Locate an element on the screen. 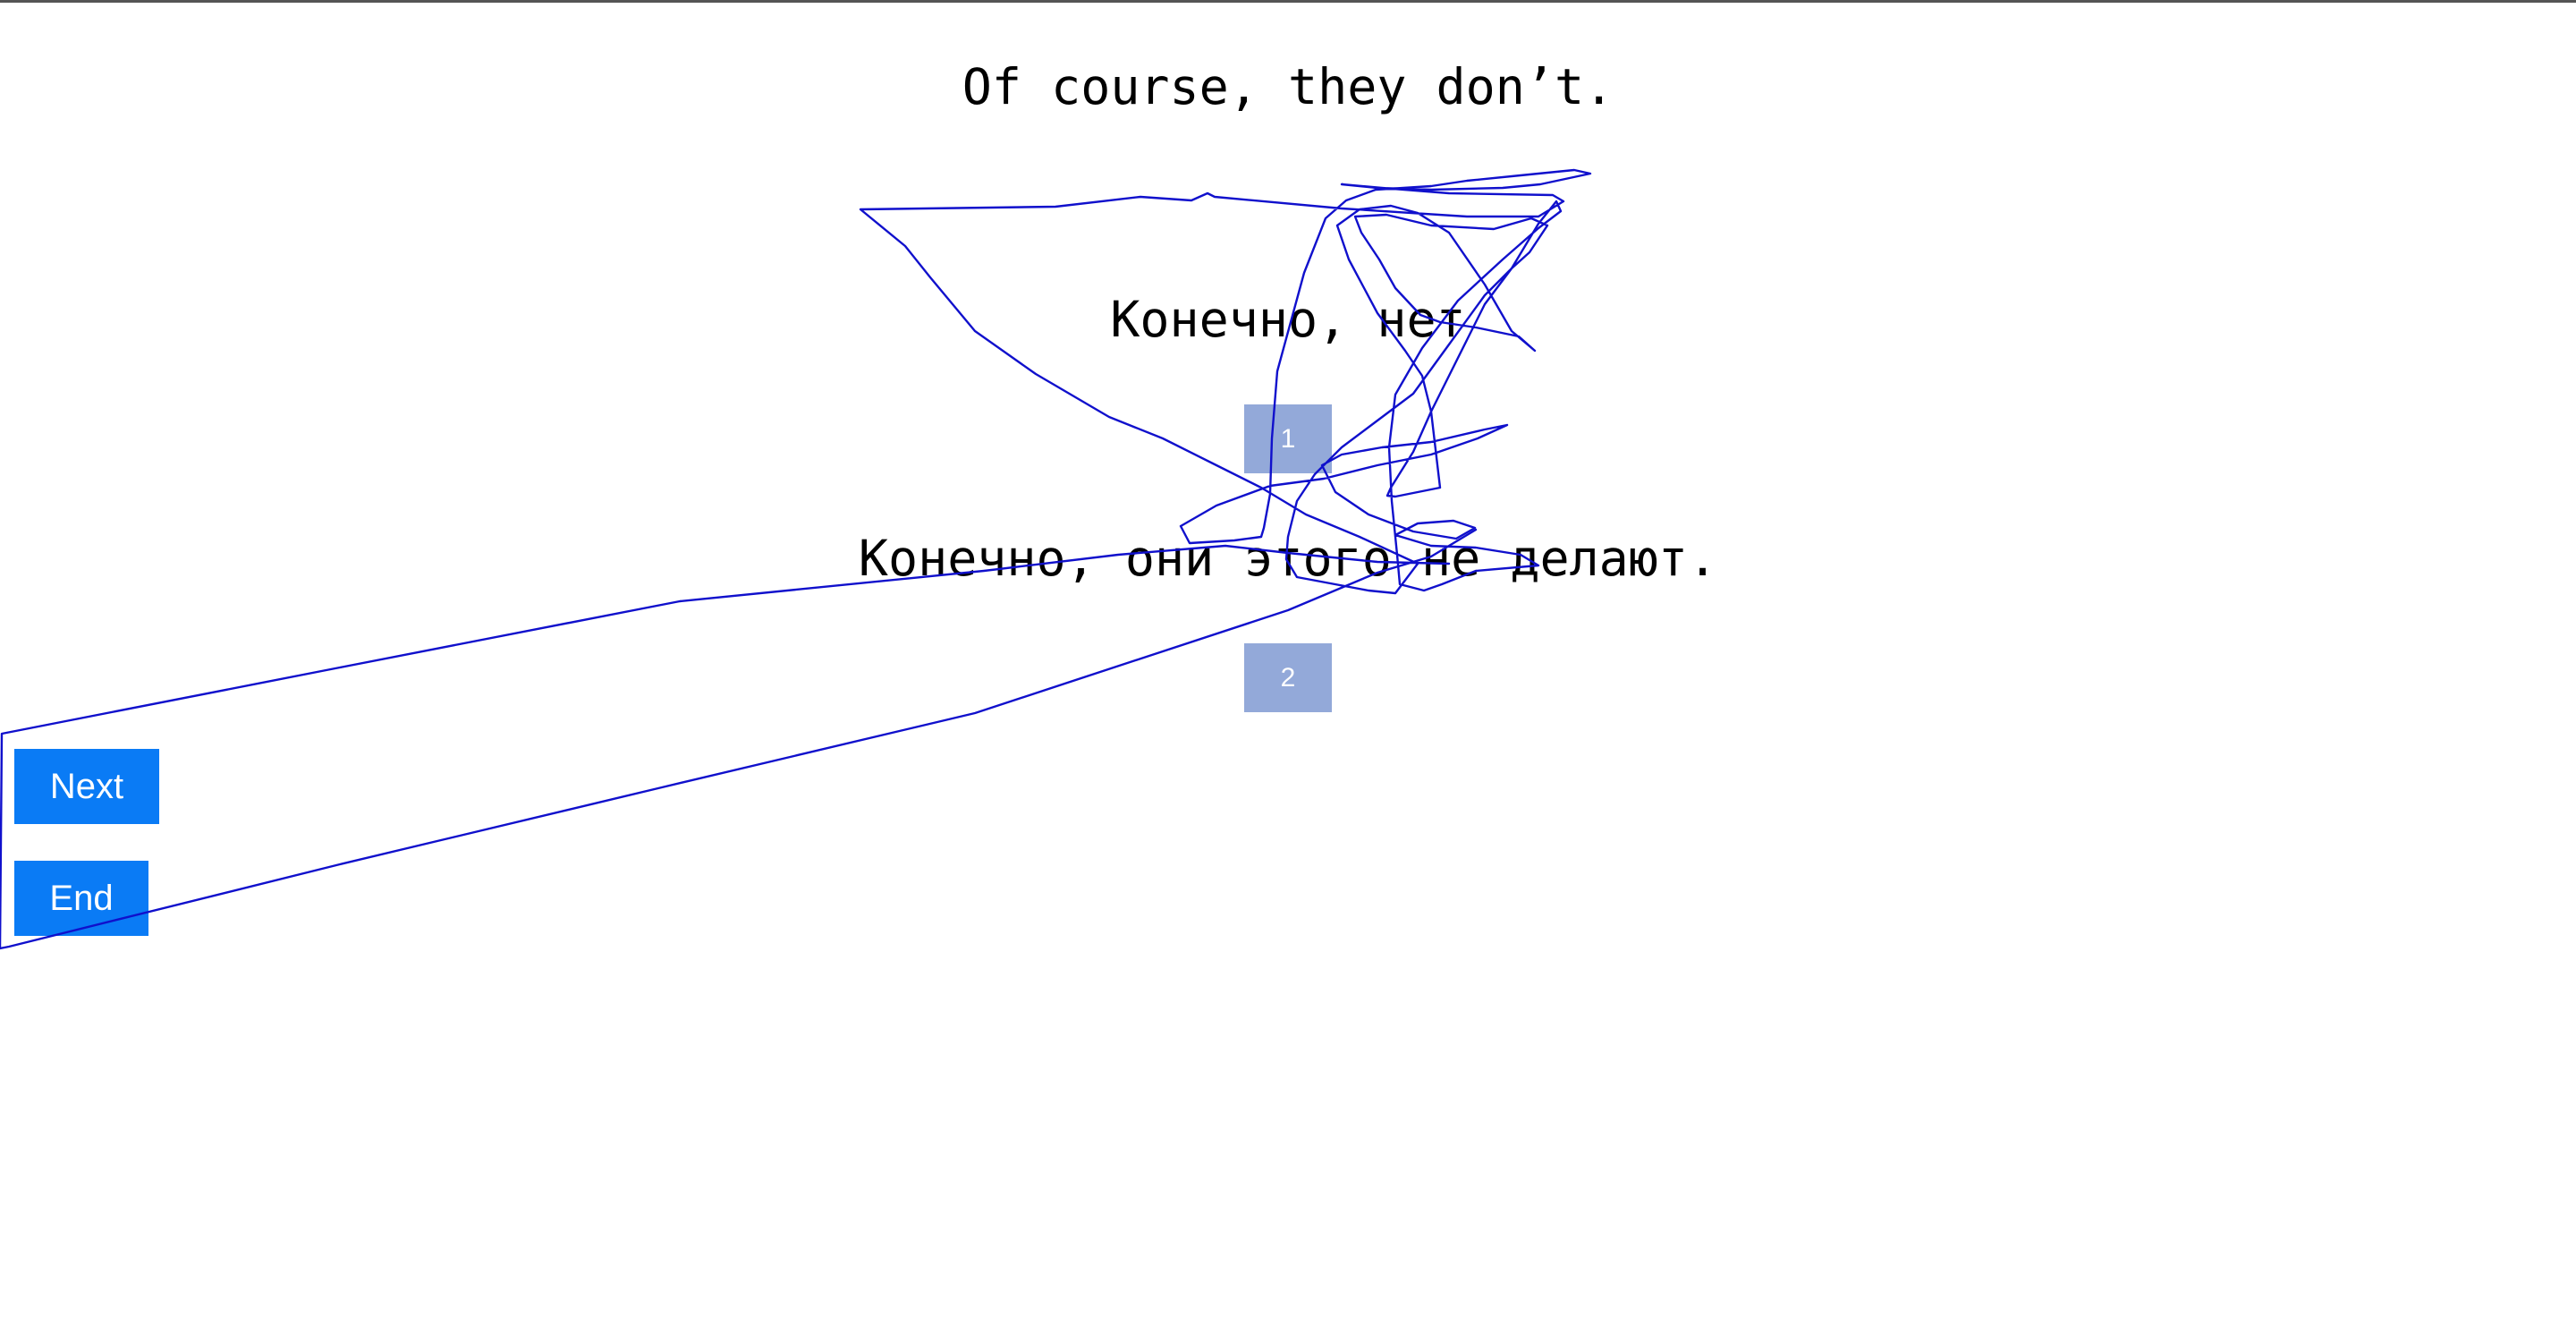 This screenshot has width=2576, height=1343. option-2-sentence: Конечно, они этого не делают. is located at coordinates (1288, 558).